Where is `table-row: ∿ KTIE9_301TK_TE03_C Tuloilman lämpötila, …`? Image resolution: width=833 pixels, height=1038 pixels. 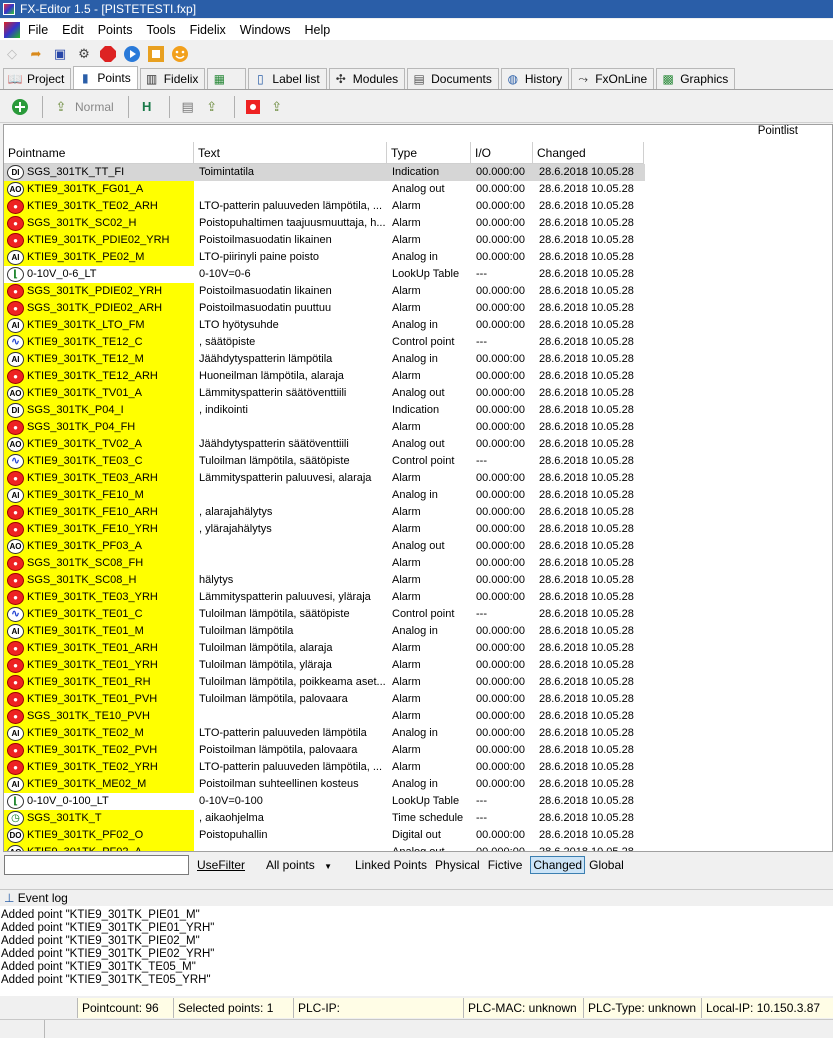 table-row: ∿ KTIE9_301TK_TE03_C Tuloilman lämpötila, … is located at coordinates (418, 461).